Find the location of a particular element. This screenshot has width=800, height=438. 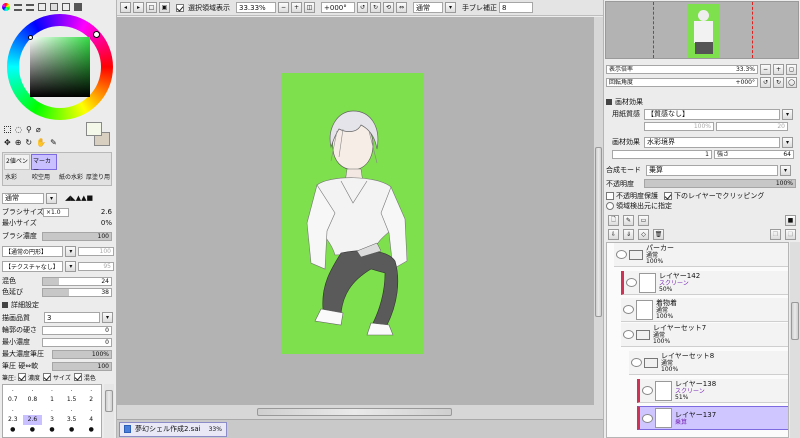

layer-item-142: レイヤー142 スクリーン 50% is located at coordinates (704, 283).